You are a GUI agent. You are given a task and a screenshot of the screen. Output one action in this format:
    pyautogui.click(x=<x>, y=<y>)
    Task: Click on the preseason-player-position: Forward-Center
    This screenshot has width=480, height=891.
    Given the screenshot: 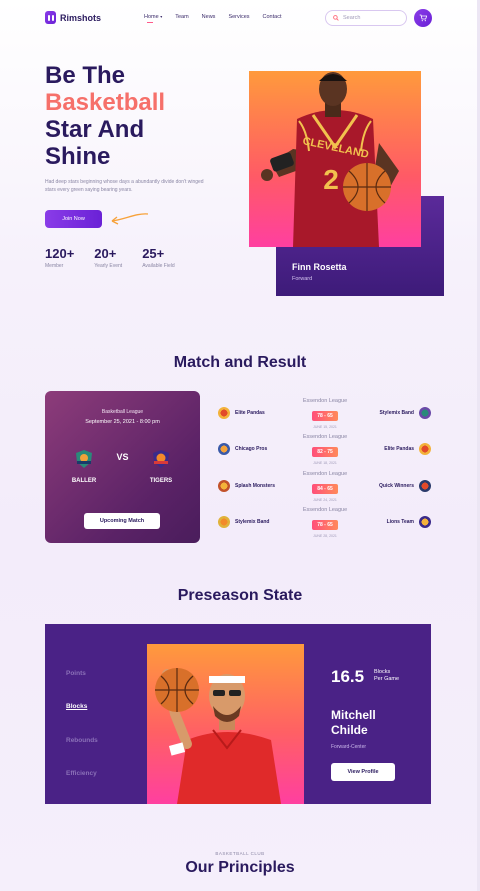 What is the action you would take?
    pyautogui.click(x=349, y=747)
    